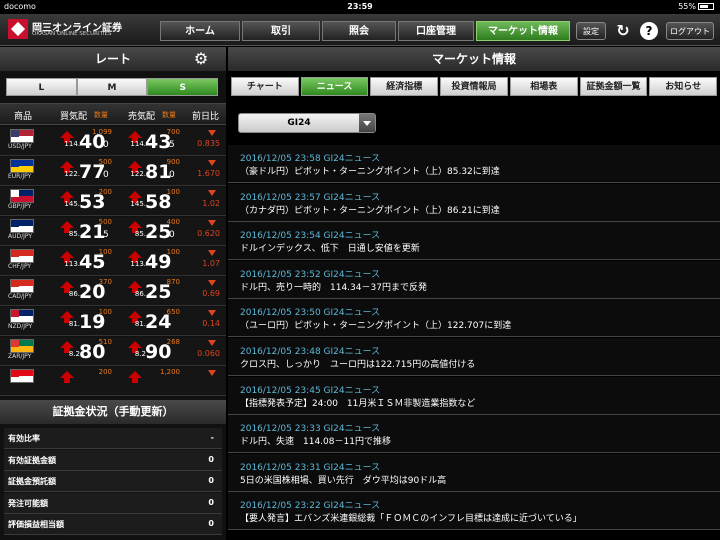 This screenshot has height=540, width=720. What do you see at coordinates (158, 262) in the screenshot?
I see `ask-price: 49` at bounding box center [158, 262].